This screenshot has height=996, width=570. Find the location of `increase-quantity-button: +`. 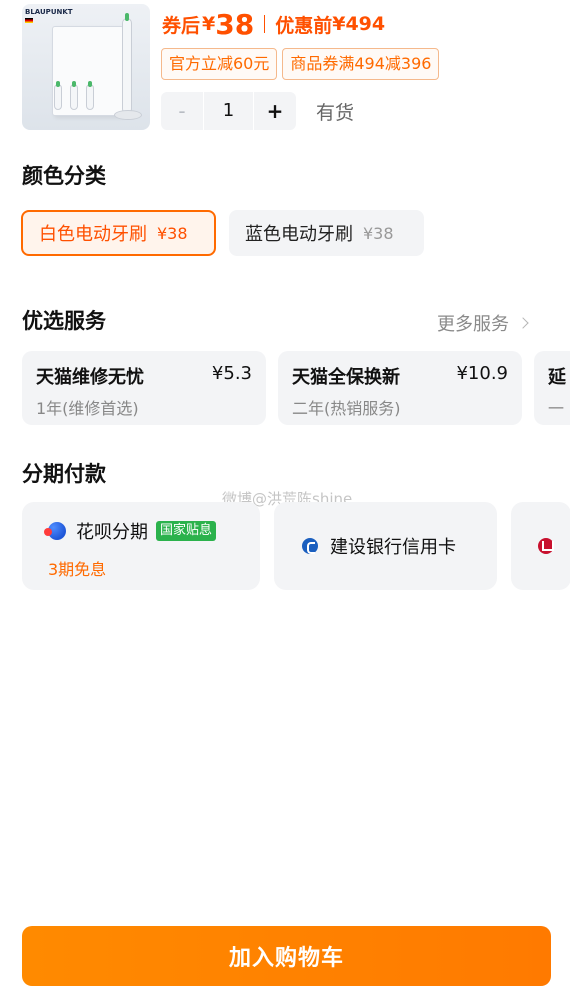

increase-quantity-button: + is located at coordinates (275, 111).